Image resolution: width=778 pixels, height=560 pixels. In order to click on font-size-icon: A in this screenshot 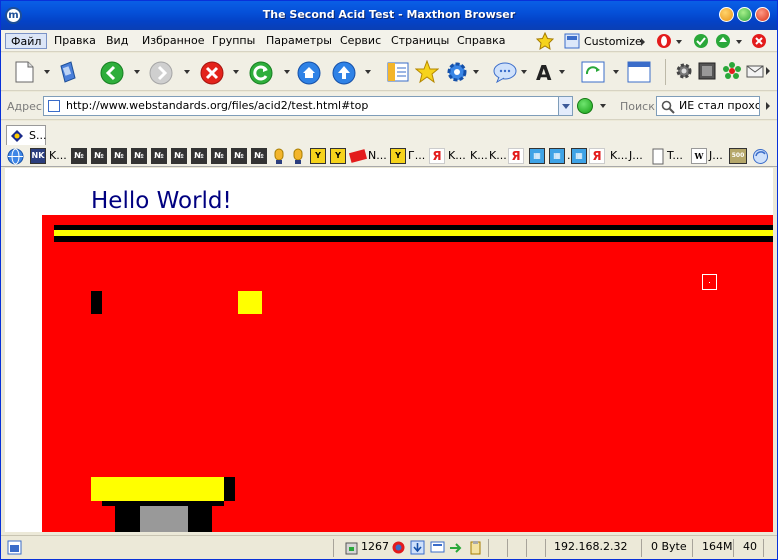, I will do `click(546, 72)`.